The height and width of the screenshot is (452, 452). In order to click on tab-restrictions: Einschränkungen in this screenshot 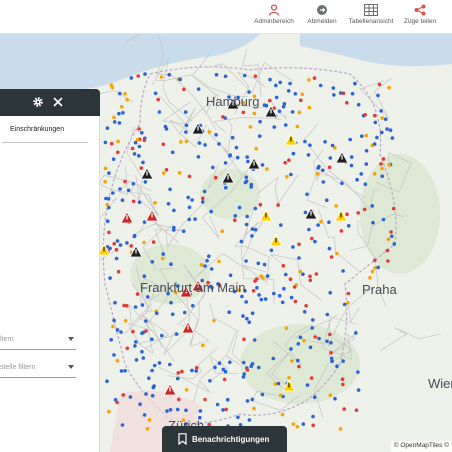, I will do `click(37, 129)`.